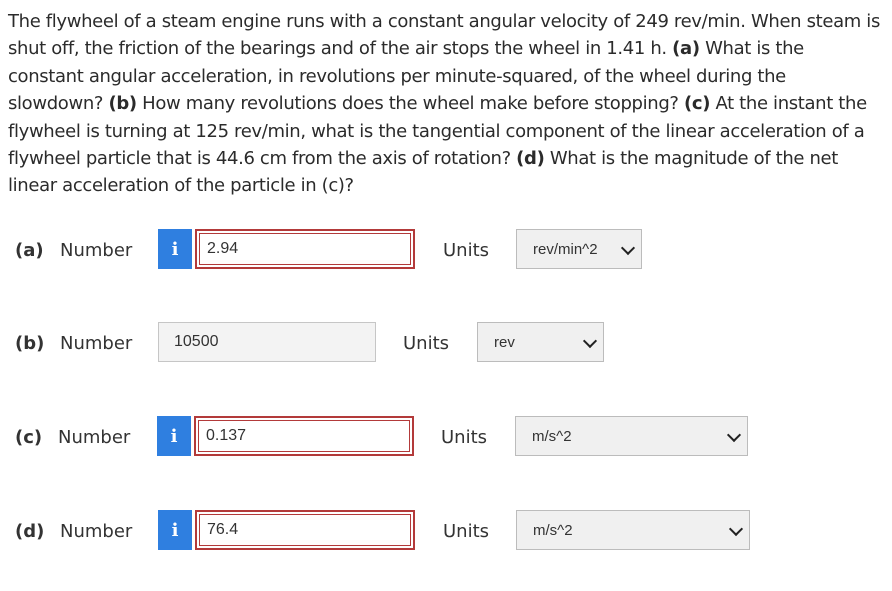 The image size is (892, 591). I want to click on unit-select: rev, so click(540, 342).